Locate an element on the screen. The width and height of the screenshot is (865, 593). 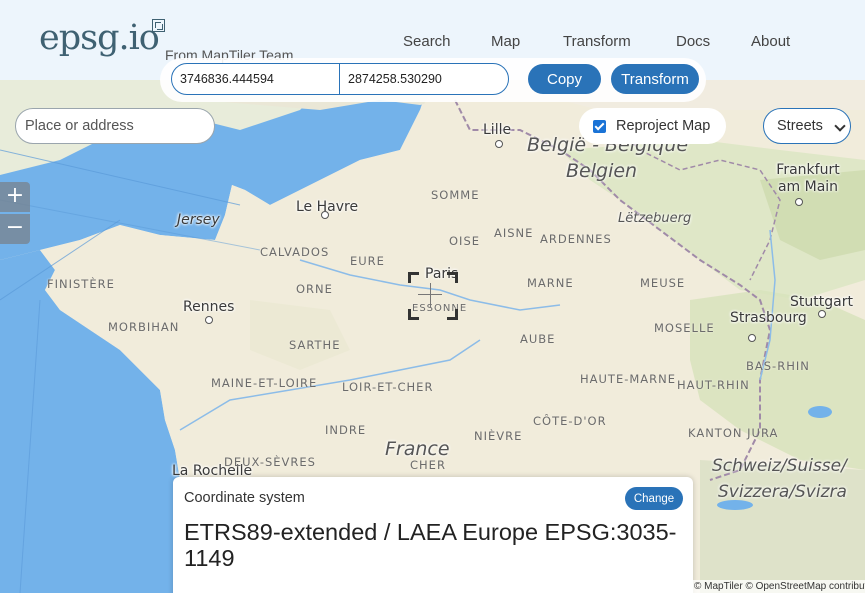
country-label: Svizzera/Svizra is located at coordinates (782, 492).